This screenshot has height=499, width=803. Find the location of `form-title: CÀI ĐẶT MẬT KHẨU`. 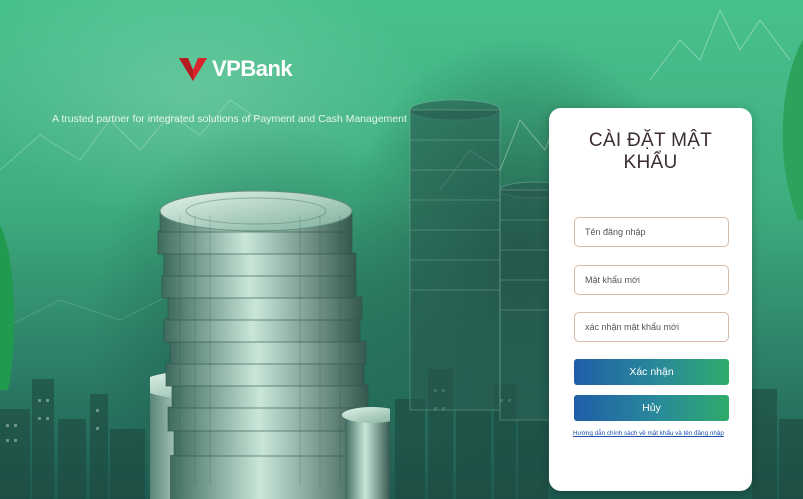

form-title: CÀI ĐẶT MẬT KHẨU is located at coordinates (650, 152).